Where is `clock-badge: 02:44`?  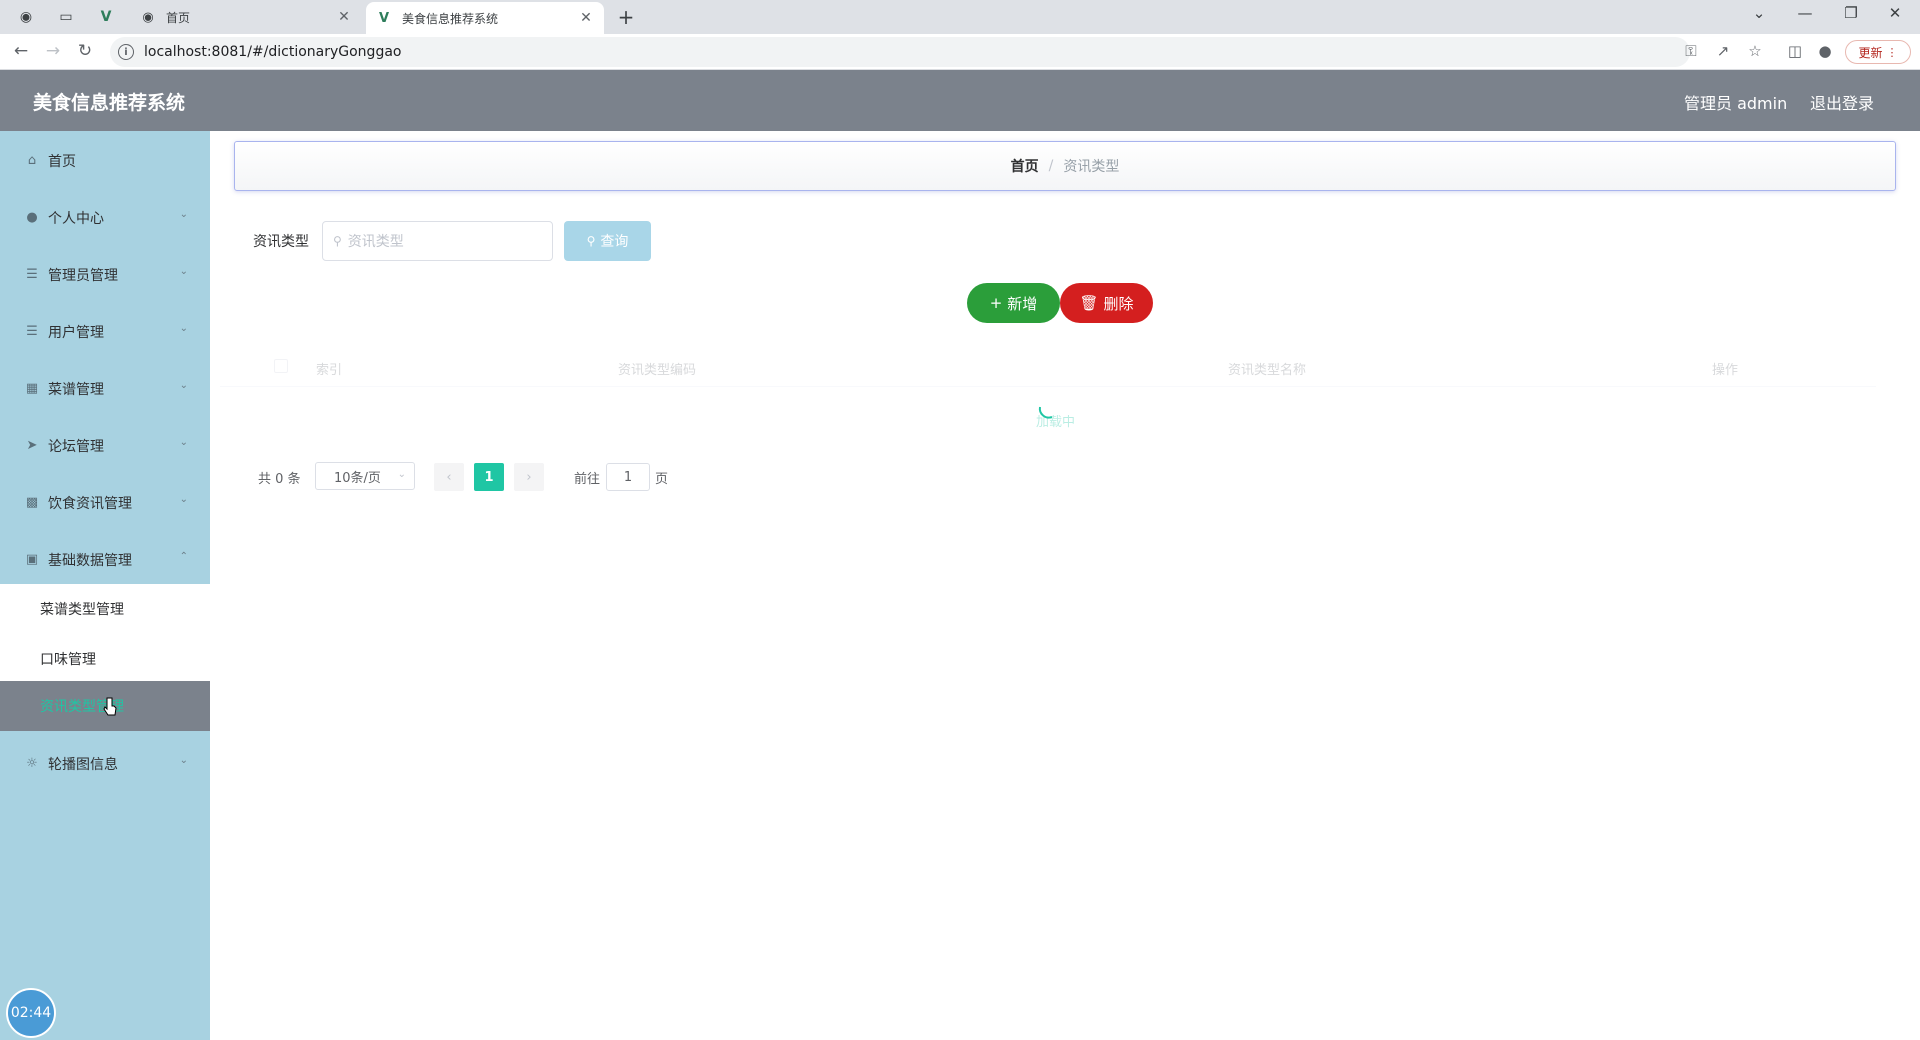
clock-badge: 02:44 is located at coordinates (31, 1013).